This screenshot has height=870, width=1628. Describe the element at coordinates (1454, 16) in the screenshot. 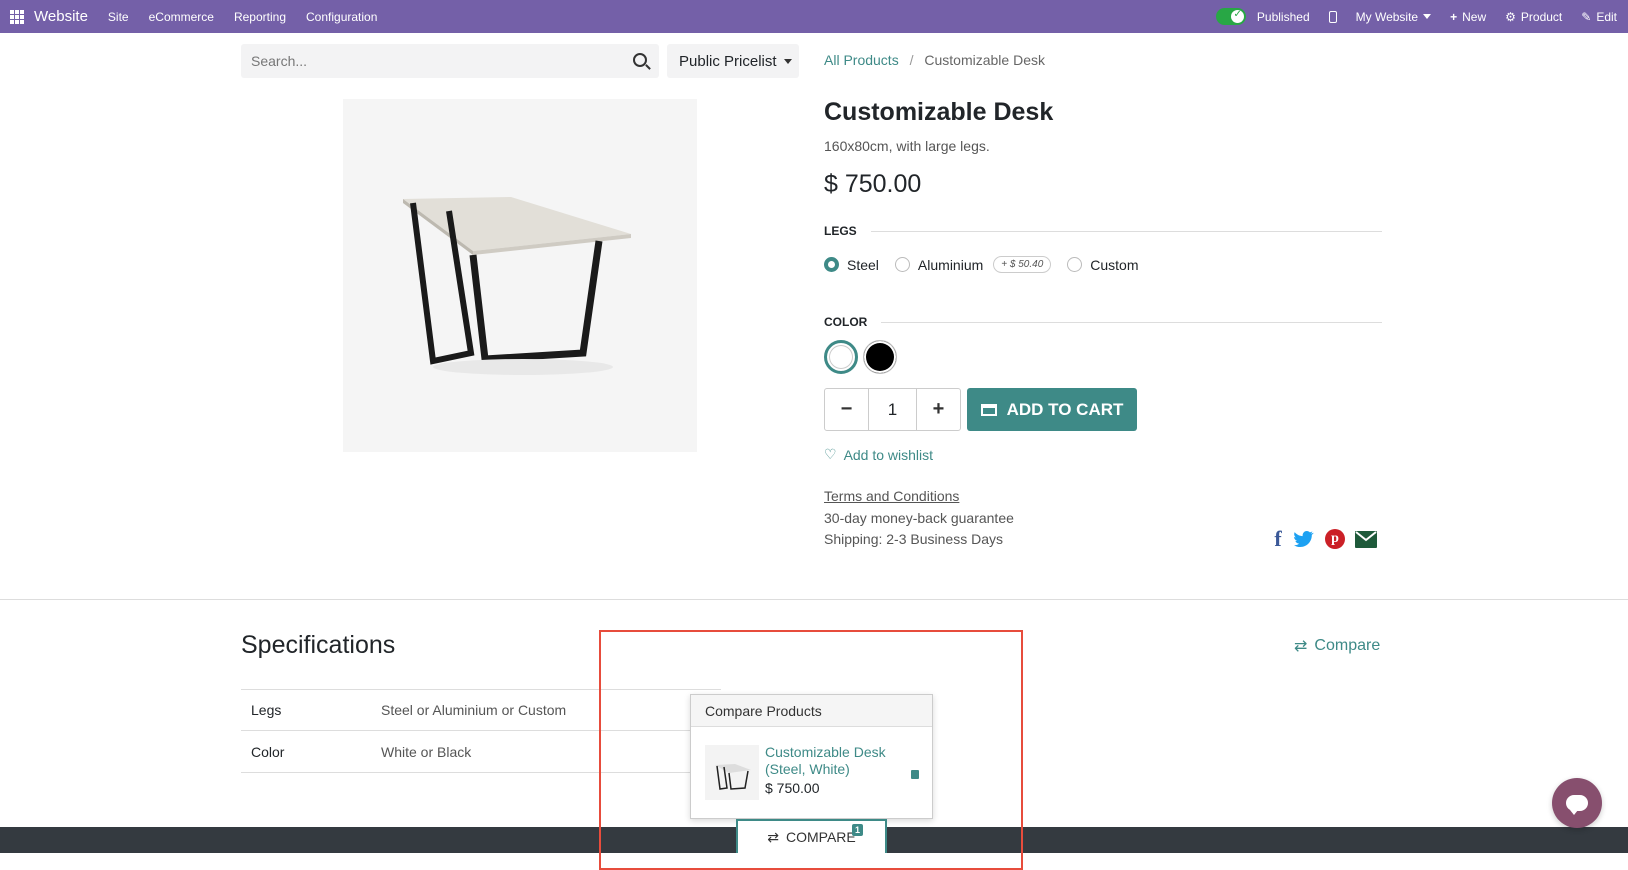

I see `plus-icon: +` at that location.